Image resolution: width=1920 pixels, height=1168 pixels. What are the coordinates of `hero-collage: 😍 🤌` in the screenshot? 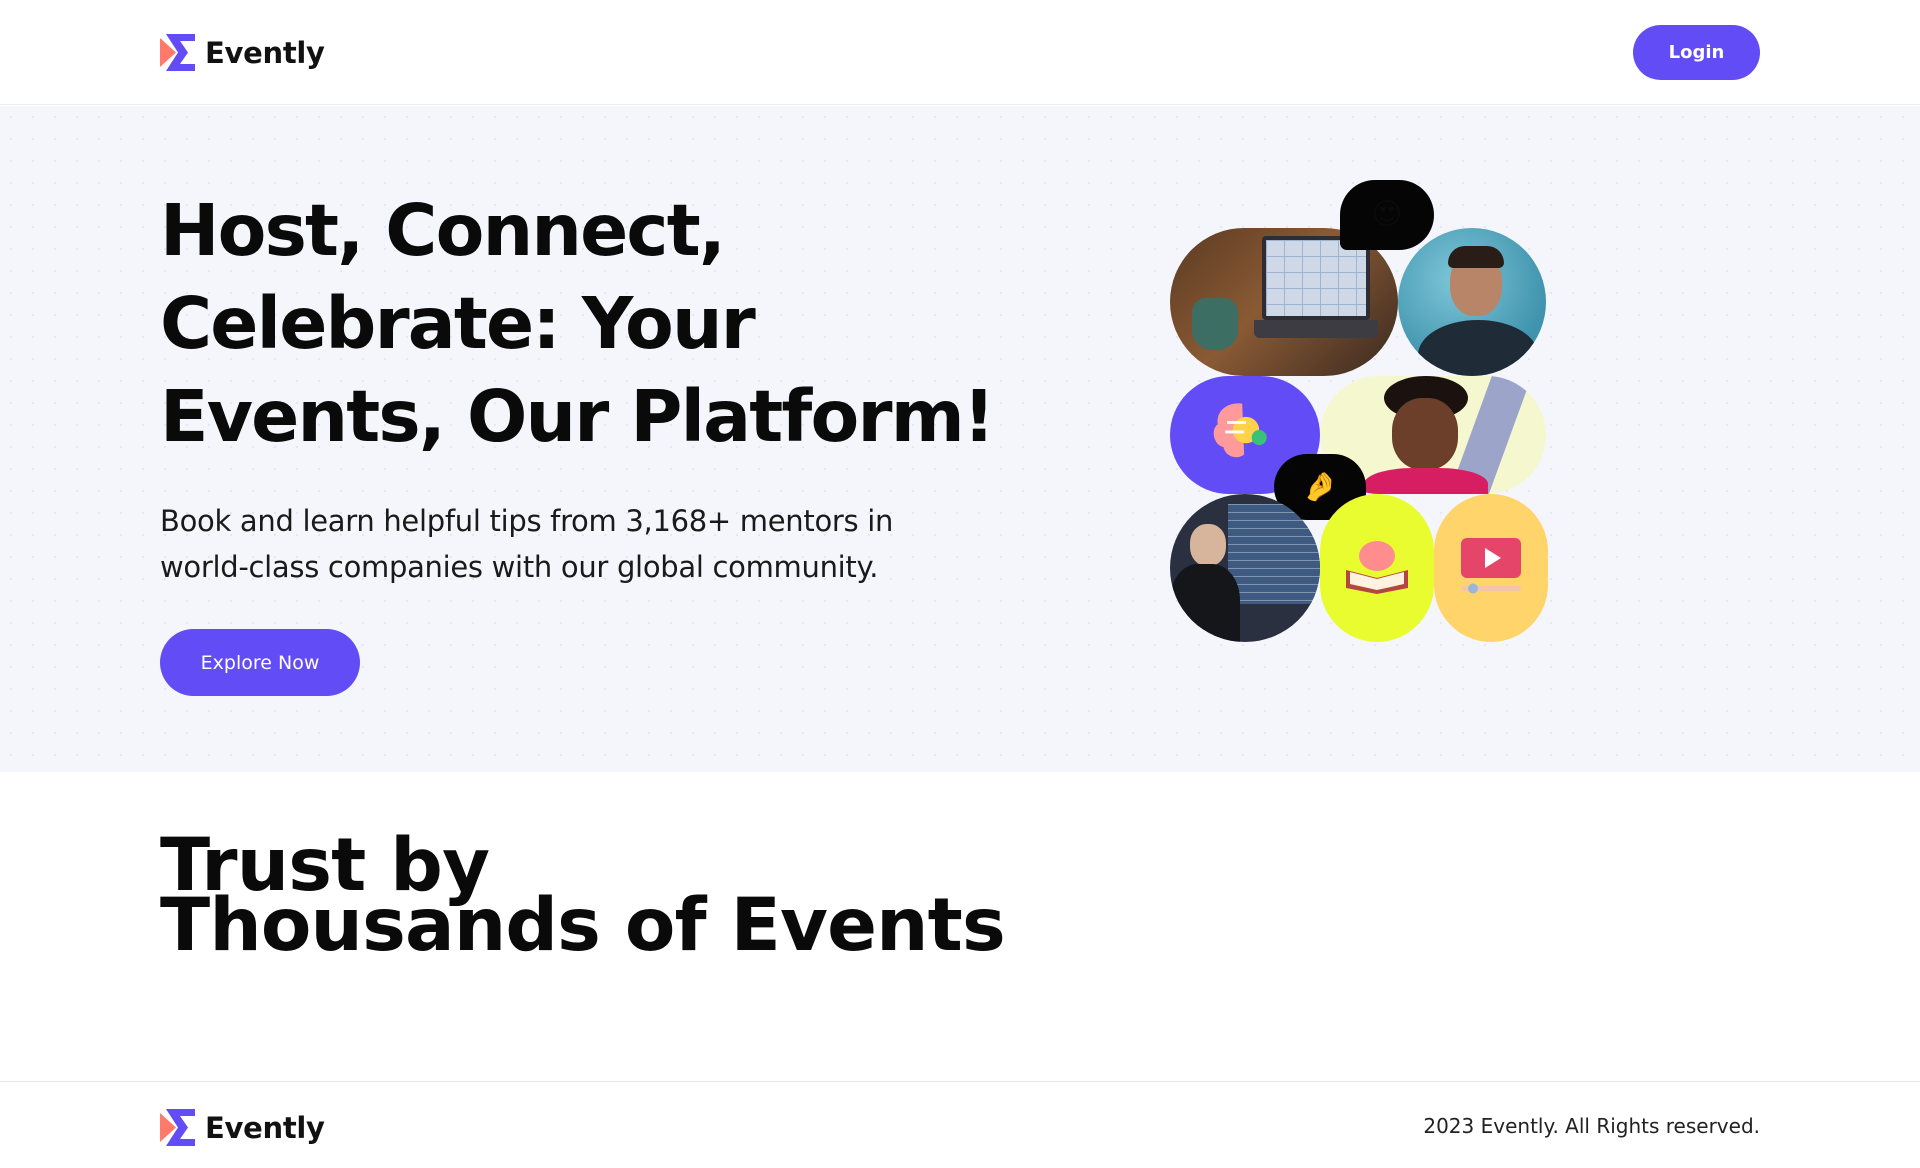 It's located at (1360, 411).